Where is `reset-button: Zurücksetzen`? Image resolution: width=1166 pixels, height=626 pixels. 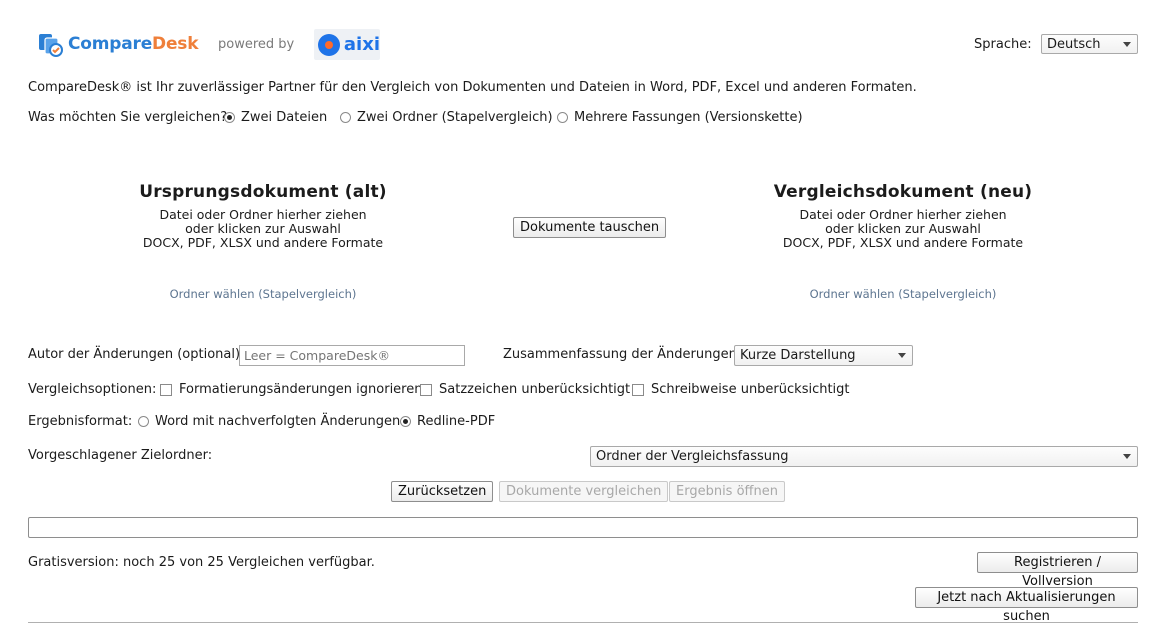 reset-button: Zurücksetzen is located at coordinates (442, 491).